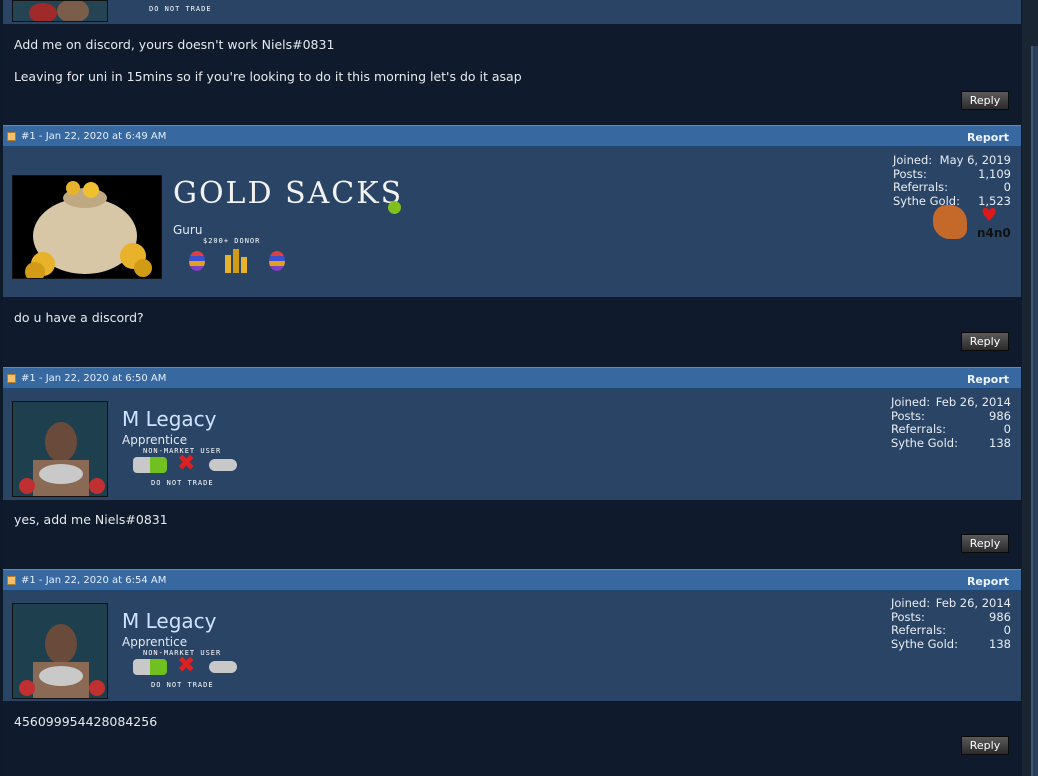 This screenshot has width=1038, height=776. What do you see at coordinates (94, 580) in the screenshot?
I see `post-date: #1 - Jan 22, 2020 at 6:54 AM` at bounding box center [94, 580].